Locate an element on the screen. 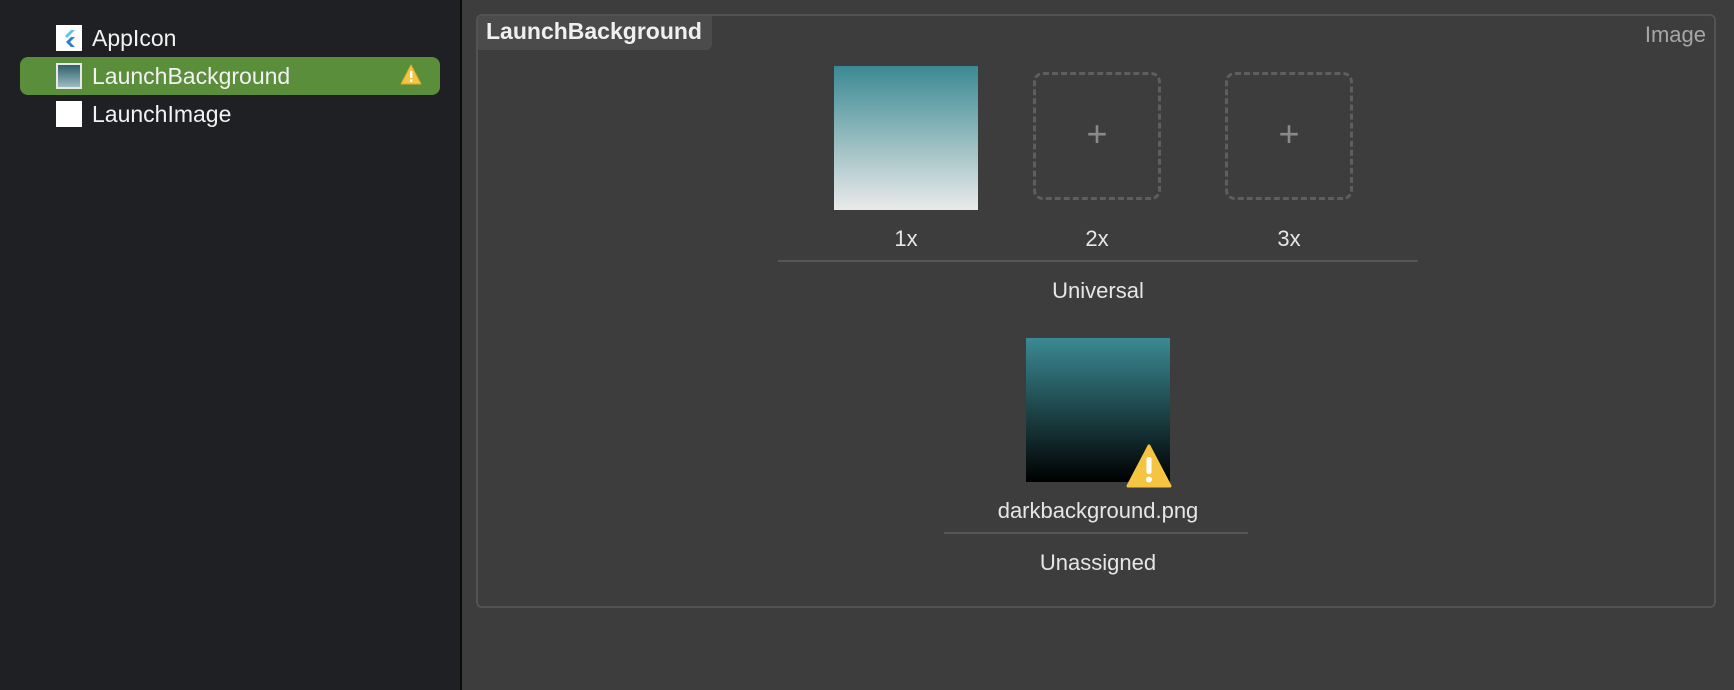  sidebar-item-launchbackground: LaunchBackground is located at coordinates (230, 76).